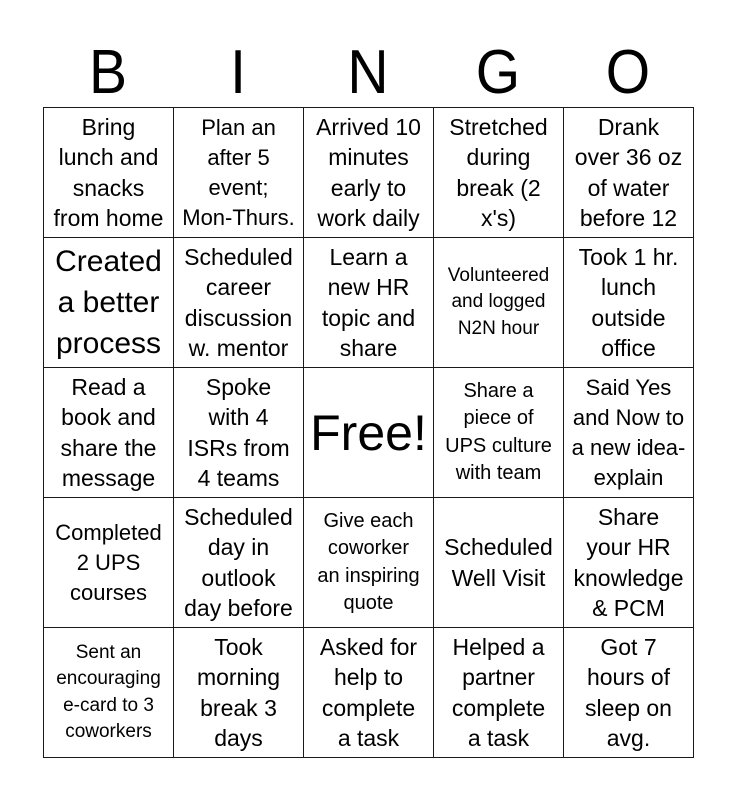 The width and height of the screenshot is (736, 800). I want to click on bingo-cell: Plan an after 5 event; Mon-Thurs., so click(238, 172).